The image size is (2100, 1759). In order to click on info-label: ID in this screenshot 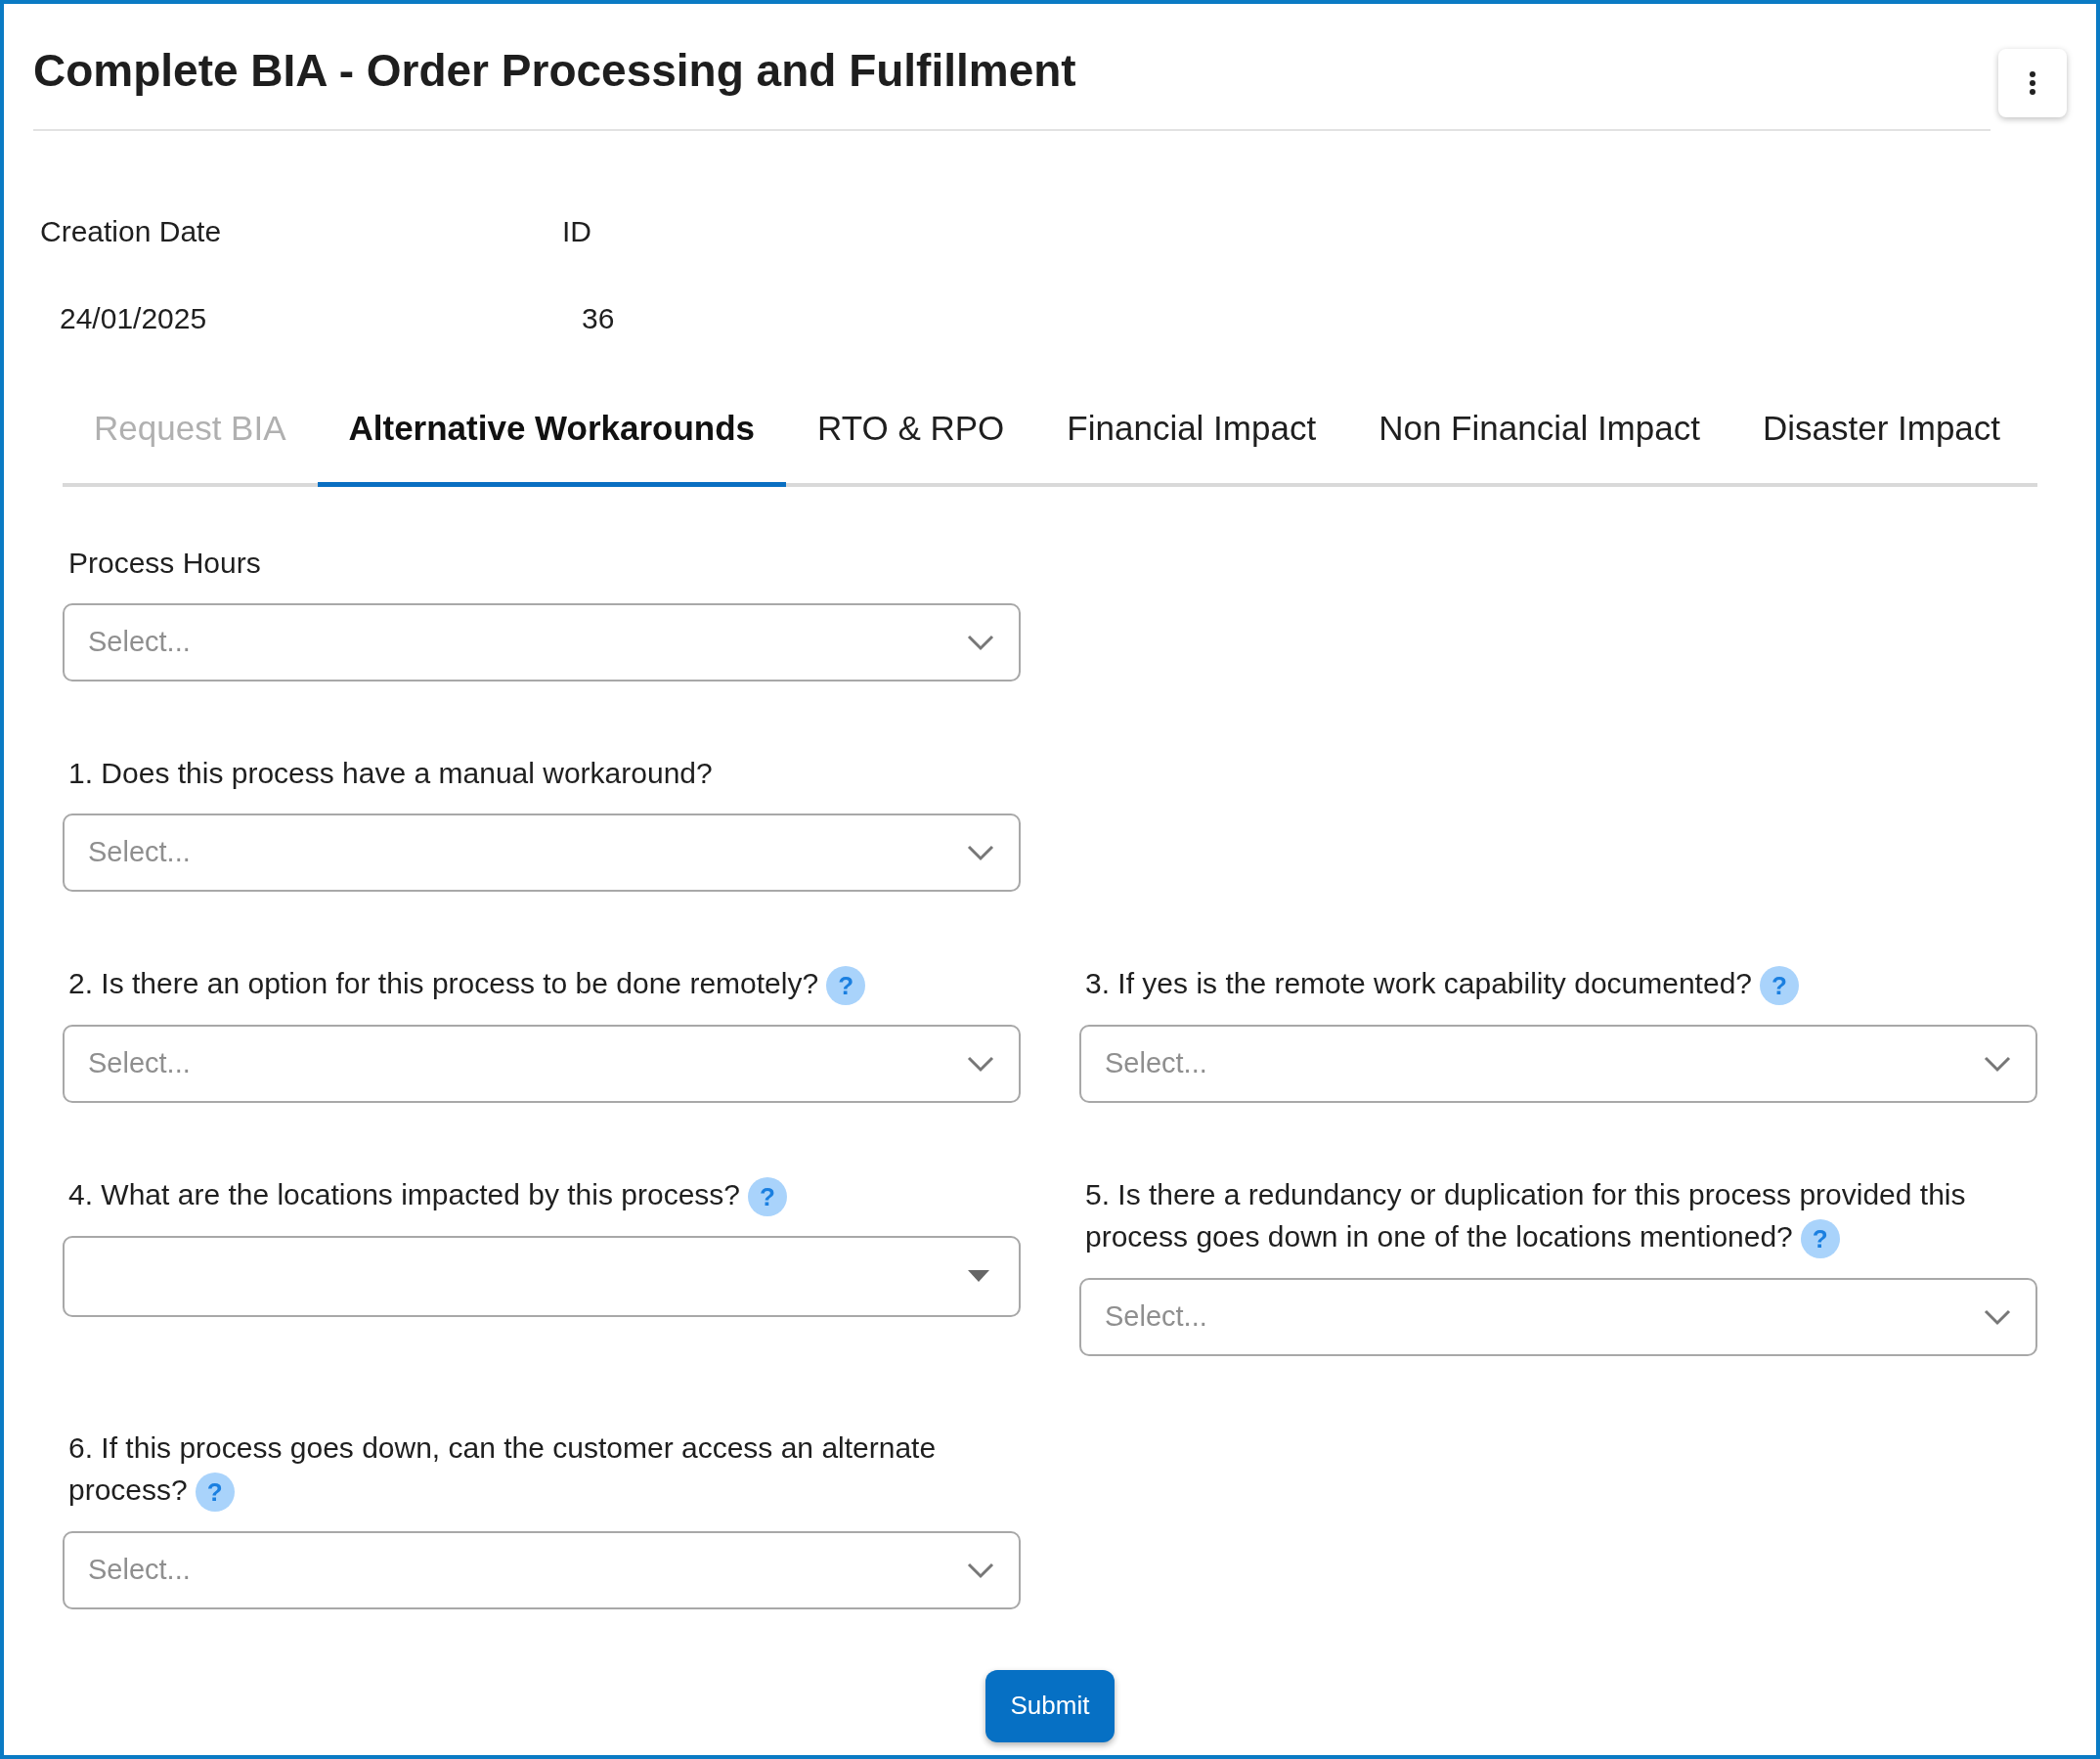, I will do `click(577, 231)`.